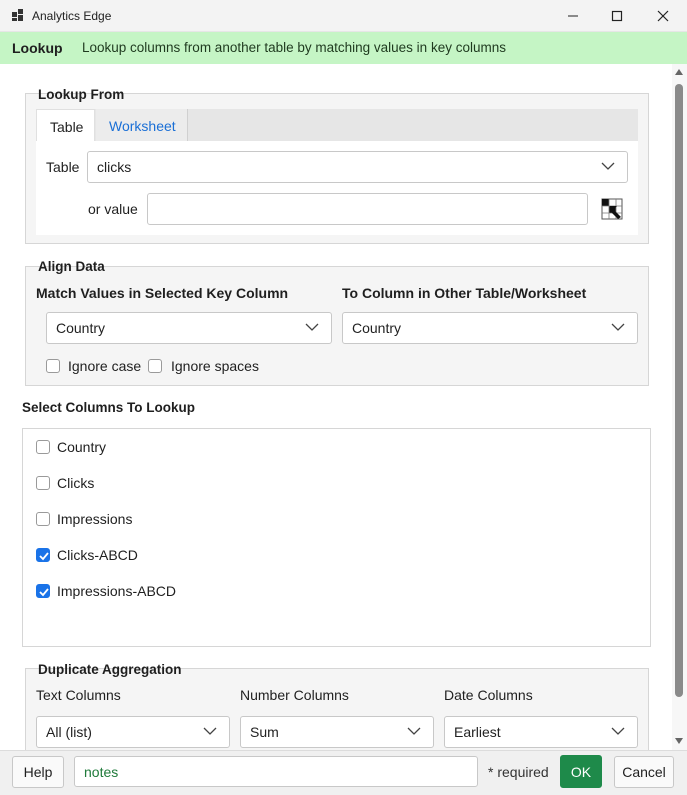 Image resolution: width=687 pixels, height=795 pixels. What do you see at coordinates (490, 328) in the screenshot?
I see `to-column-select: Country` at bounding box center [490, 328].